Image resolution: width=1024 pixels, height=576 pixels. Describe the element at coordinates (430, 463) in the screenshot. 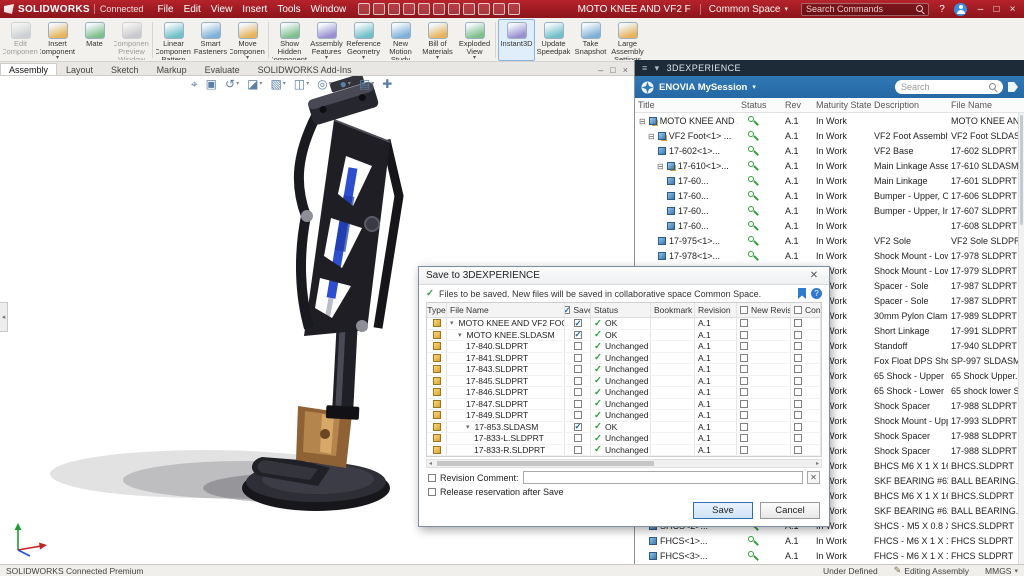

I see `scroll-left-icon: ◂` at that location.